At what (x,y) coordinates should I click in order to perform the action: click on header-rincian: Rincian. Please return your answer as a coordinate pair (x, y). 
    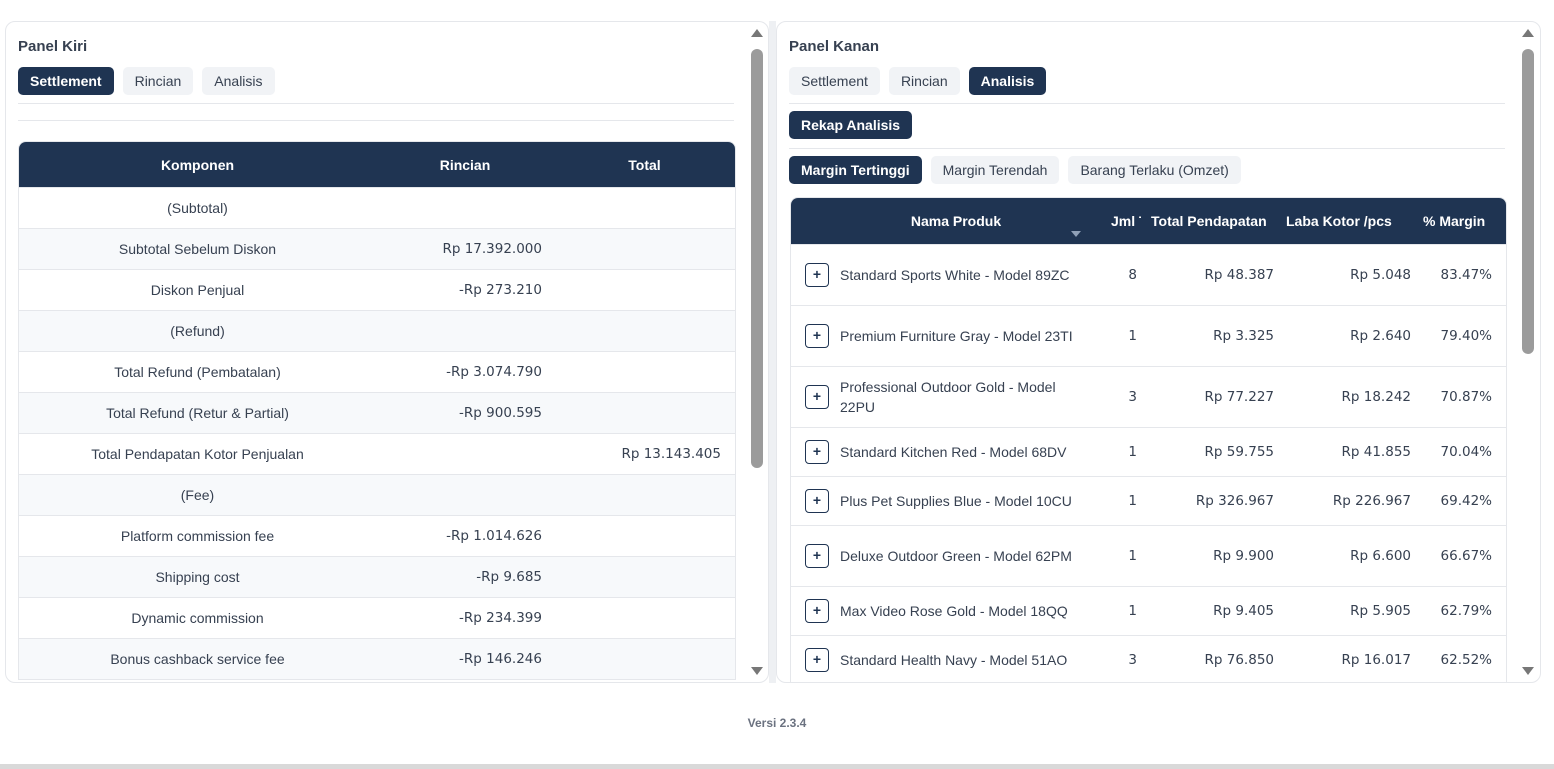
    Looking at the image, I should click on (465, 165).